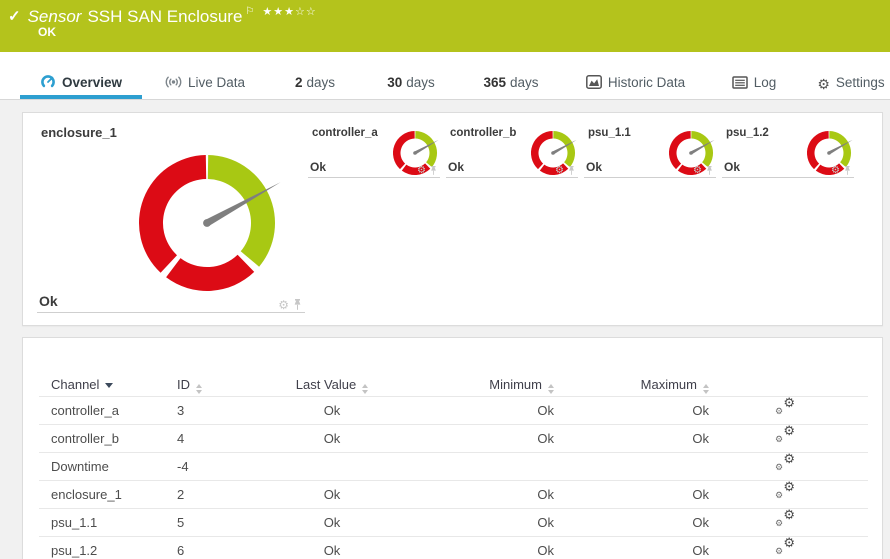 The height and width of the screenshot is (559, 890). Describe the element at coordinates (765, 82) in the screenshot. I see `tab-log-label: Log` at that location.